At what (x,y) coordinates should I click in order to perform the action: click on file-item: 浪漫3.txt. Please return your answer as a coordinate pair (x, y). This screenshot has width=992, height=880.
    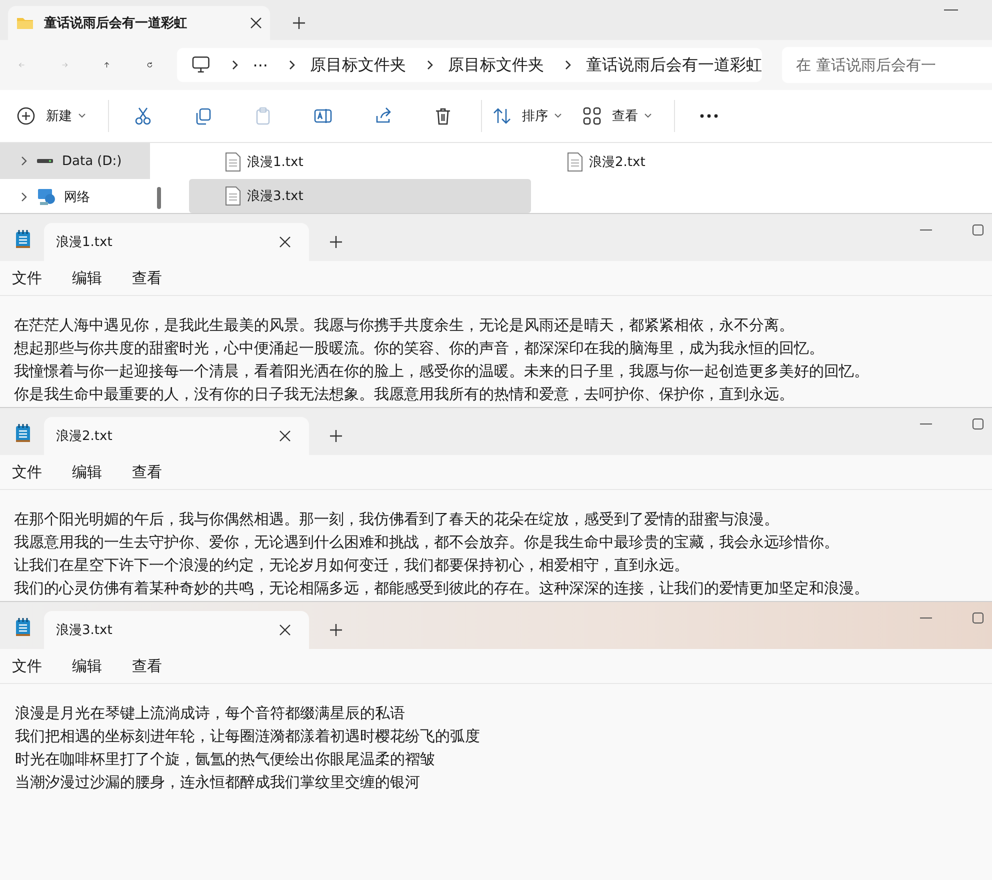
    Looking at the image, I should click on (360, 196).